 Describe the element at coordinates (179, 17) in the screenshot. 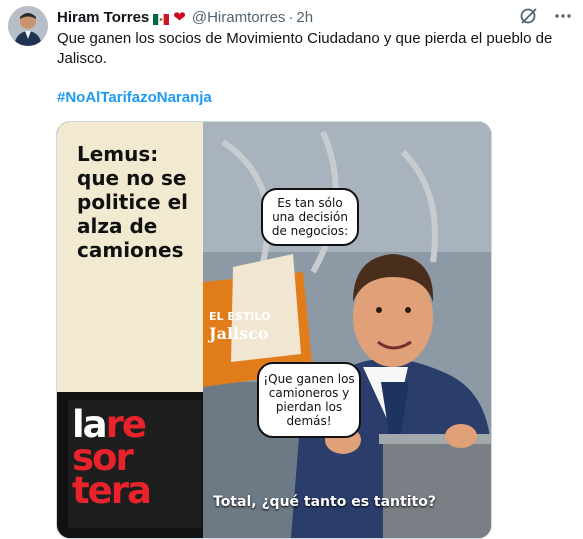

I see `heart-icon: ❤` at that location.